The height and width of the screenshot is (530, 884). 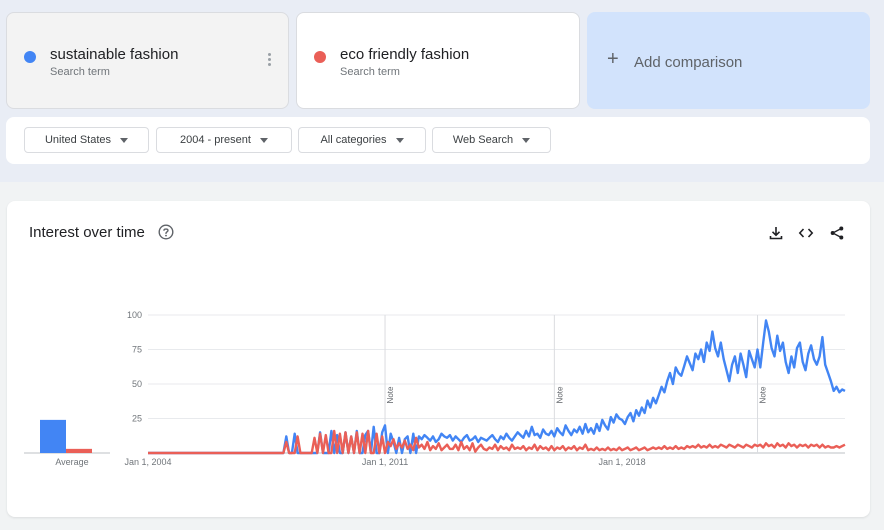 What do you see at coordinates (147, 462) in the screenshot?
I see `x-tick-label: Jan 1, 2004` at bounding box center [147, 462].